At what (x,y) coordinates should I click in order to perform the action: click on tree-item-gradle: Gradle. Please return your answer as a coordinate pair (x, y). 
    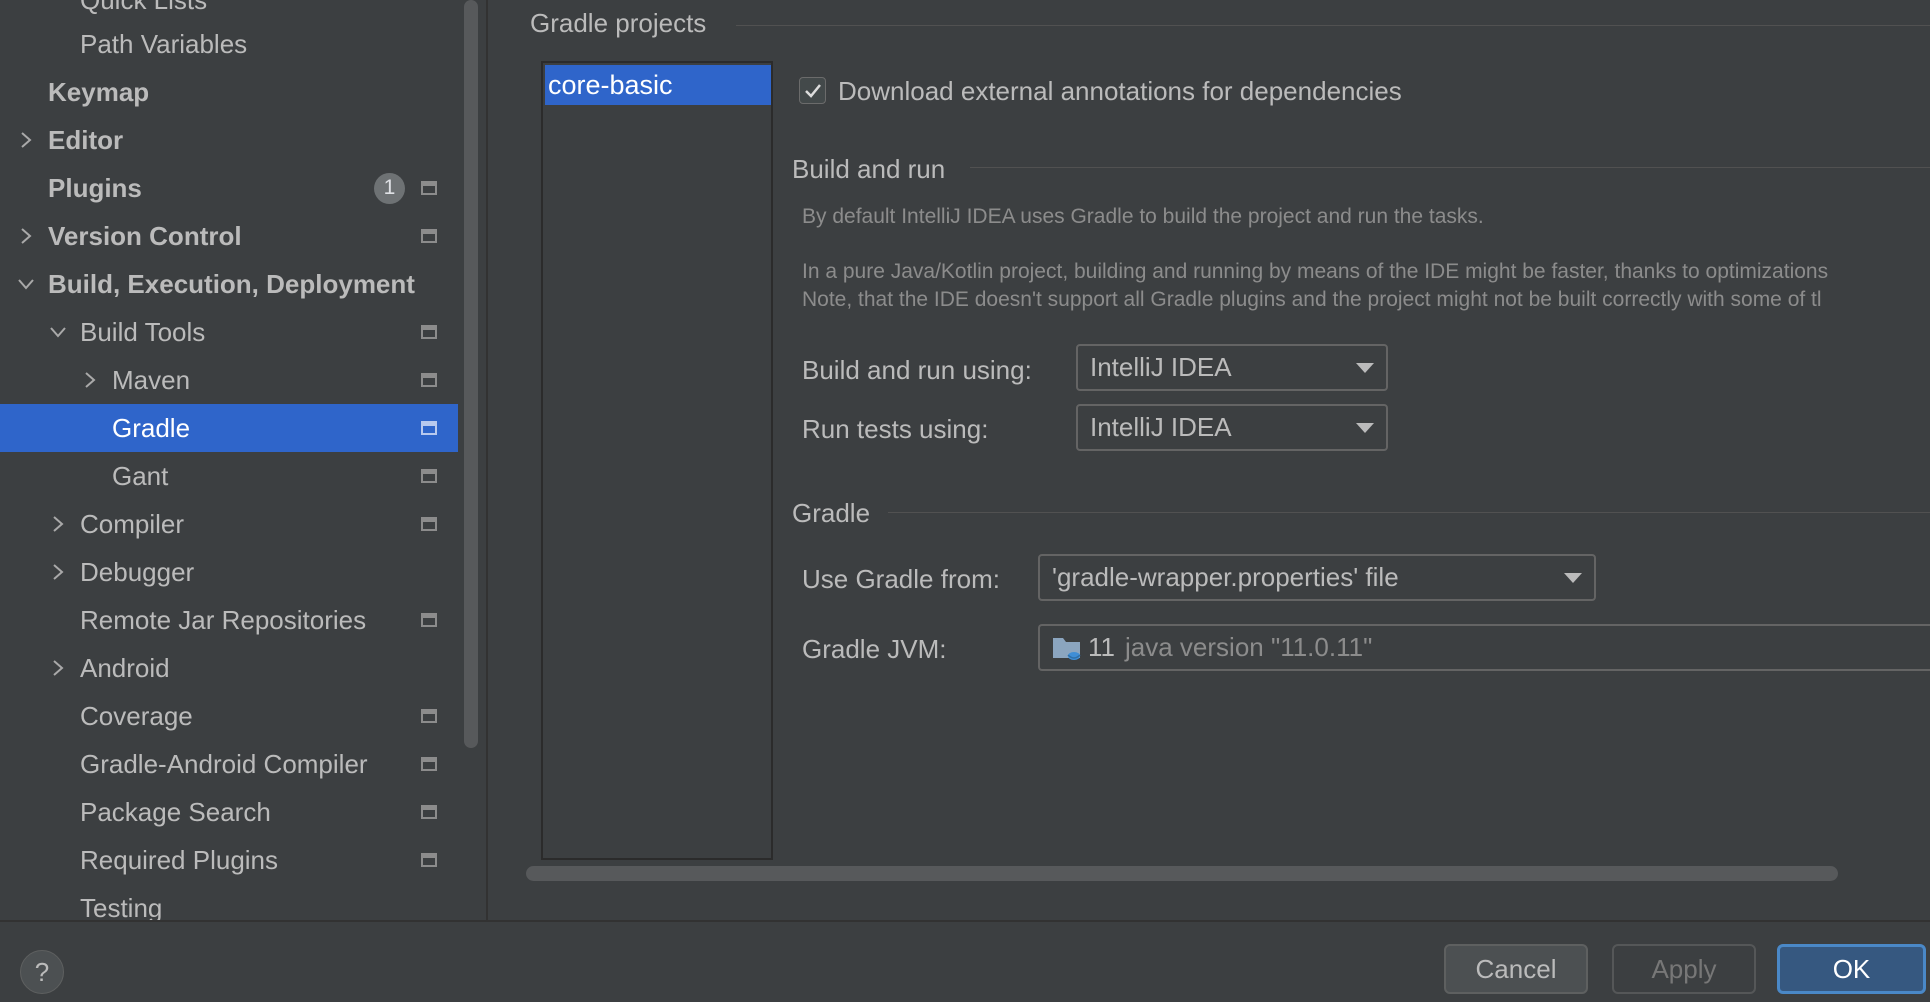
    Looking at the image, I should click on (229, 428).